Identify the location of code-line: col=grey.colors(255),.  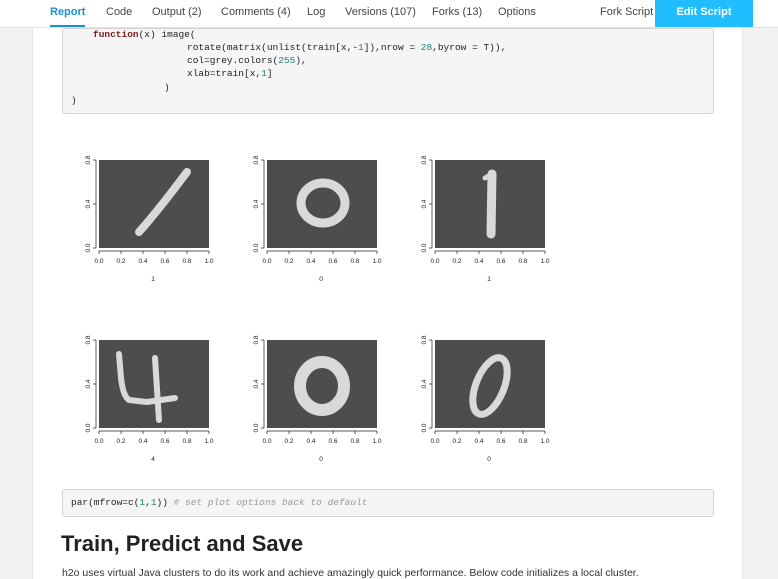
(247, 60).